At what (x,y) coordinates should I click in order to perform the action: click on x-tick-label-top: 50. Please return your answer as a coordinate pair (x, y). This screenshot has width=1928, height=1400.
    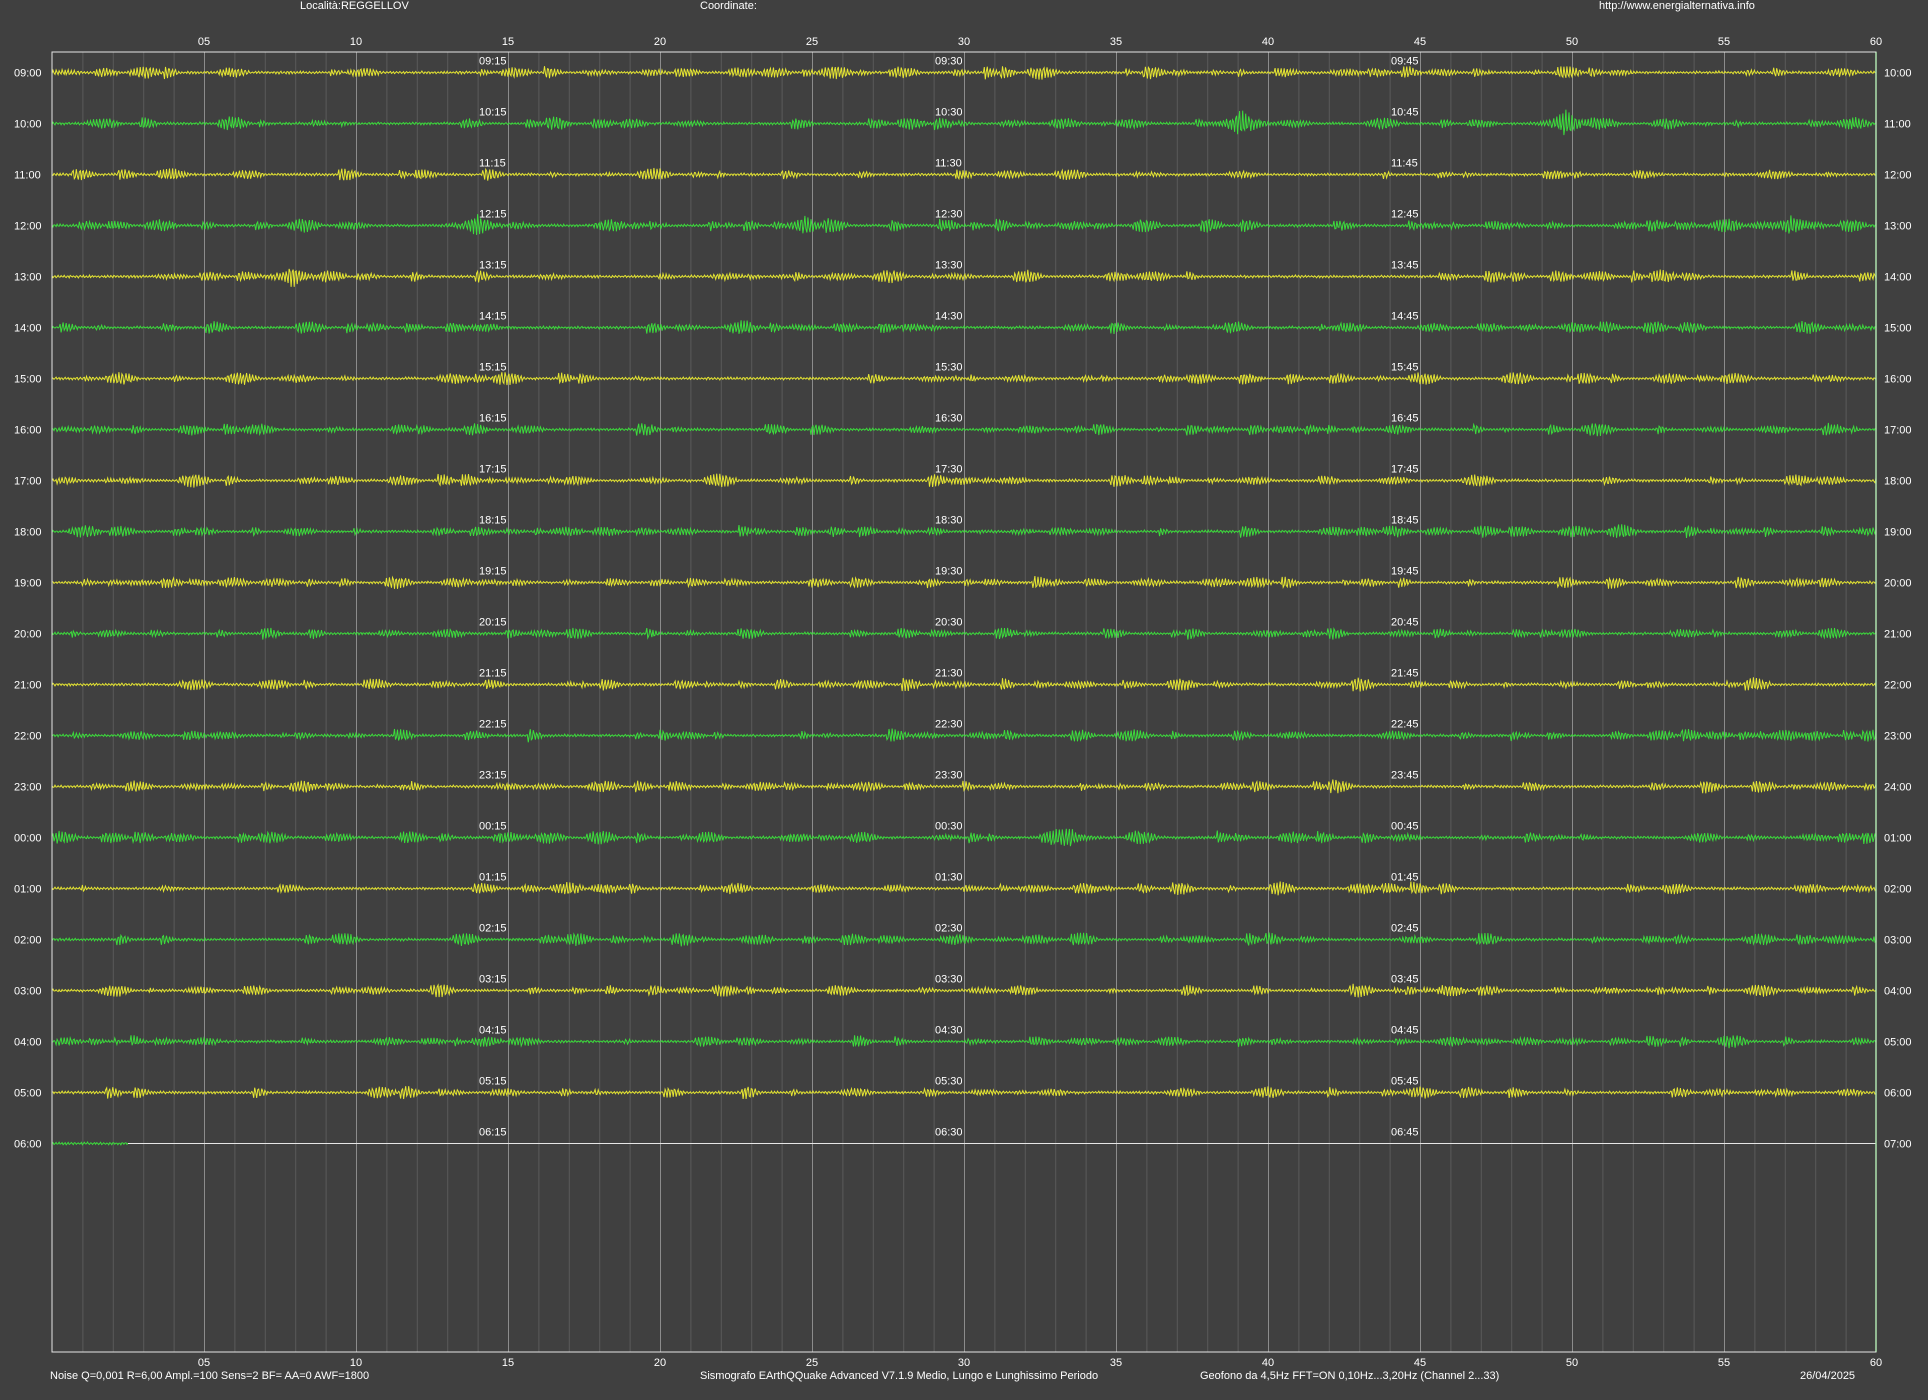
    Looking at the image, I should click on (1572, 42).